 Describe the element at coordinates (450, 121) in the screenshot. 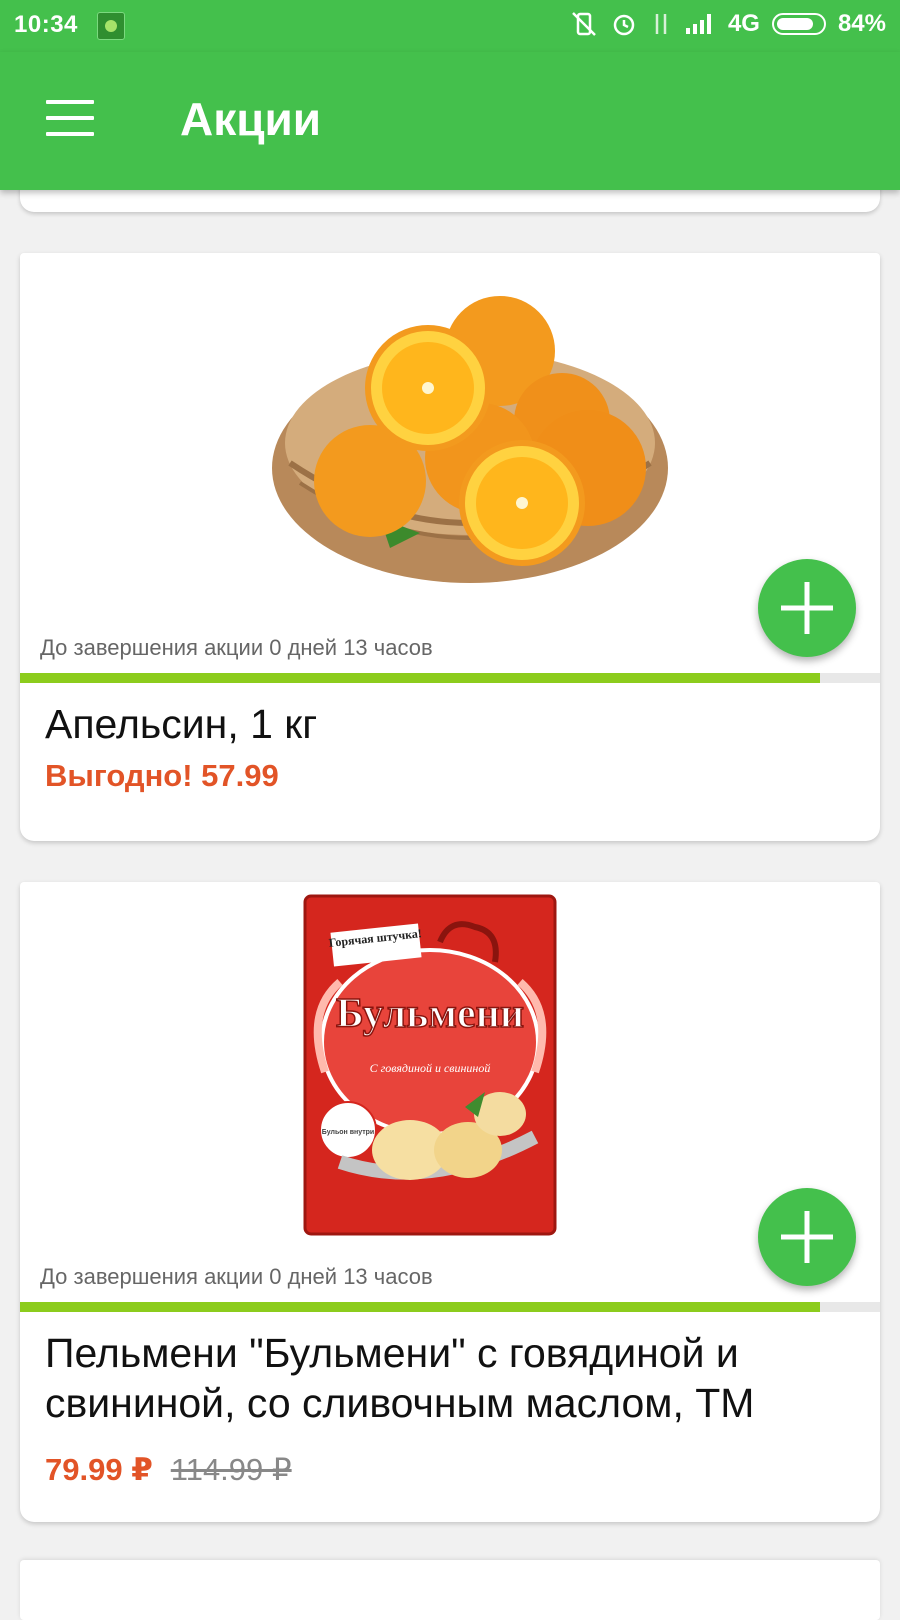

I see `app-bar: Акции` at that location.